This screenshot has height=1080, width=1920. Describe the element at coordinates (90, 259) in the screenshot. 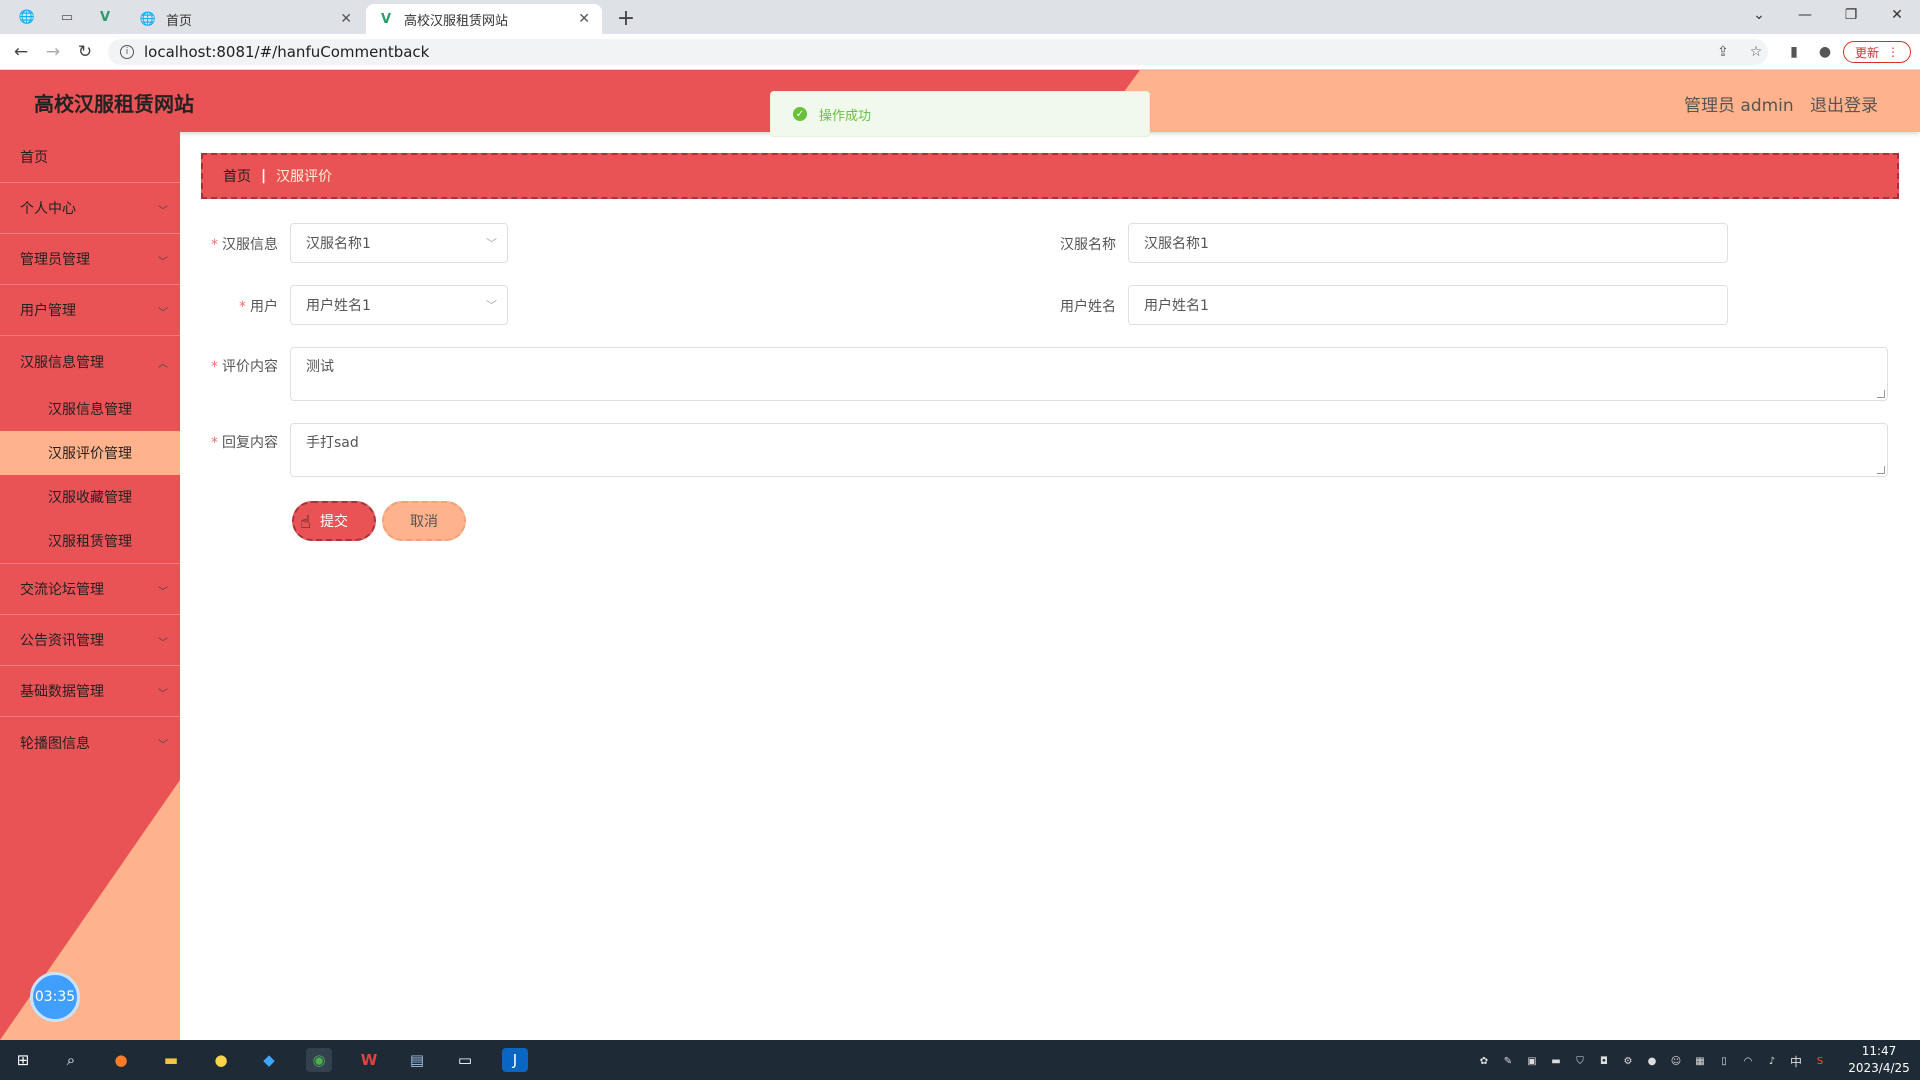

I see `sidebar-item-admin-management: 管理员管理 ﹀` at that location.